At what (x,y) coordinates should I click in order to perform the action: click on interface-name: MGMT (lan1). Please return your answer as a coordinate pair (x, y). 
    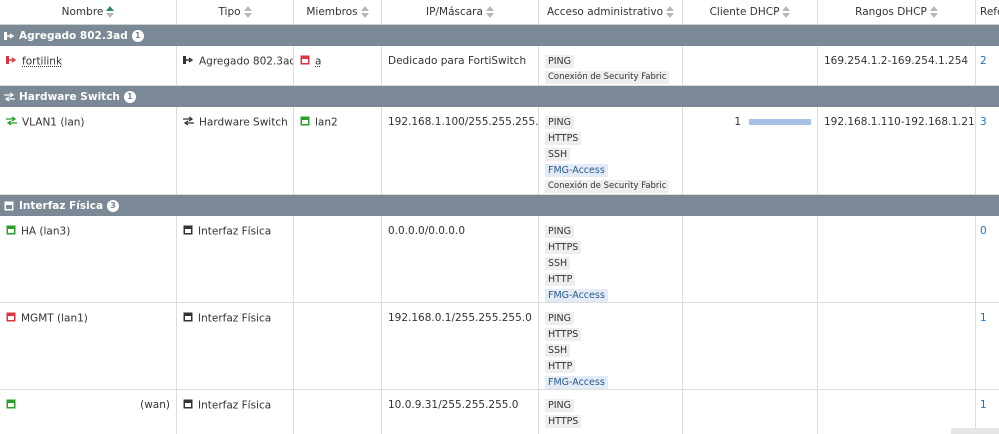
    Looking at the image, I should click on (54, 319).